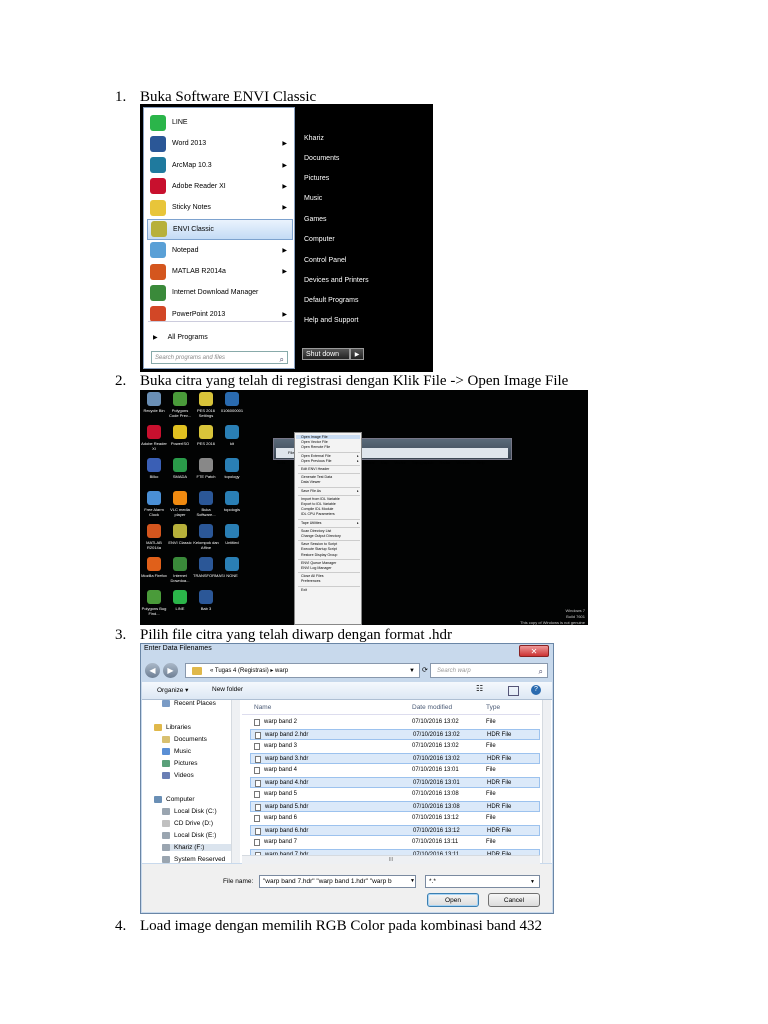 Image resolution: width=768 pixels, height=1024 pixels. I want to click on envi-menu-item: Topographic, so click(423, 462).